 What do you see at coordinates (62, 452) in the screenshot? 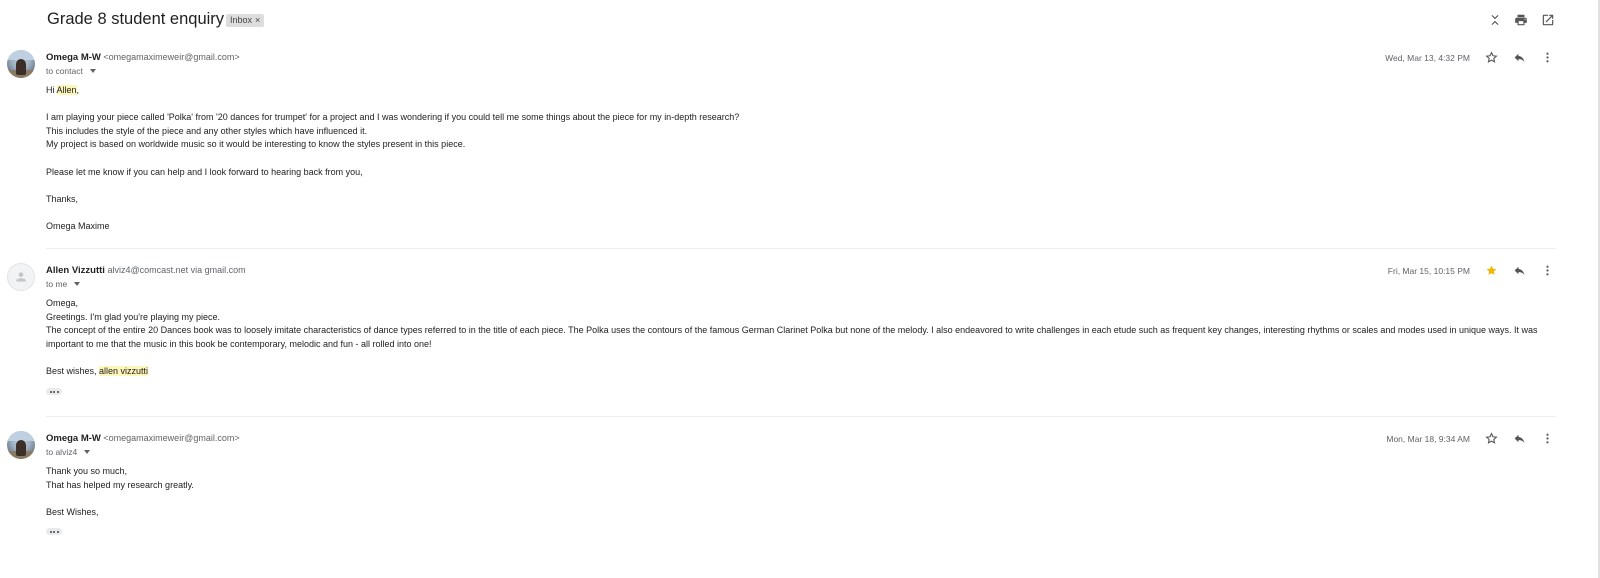
I see `recipients-text: to alviz4` at bounding box center [62, 452].